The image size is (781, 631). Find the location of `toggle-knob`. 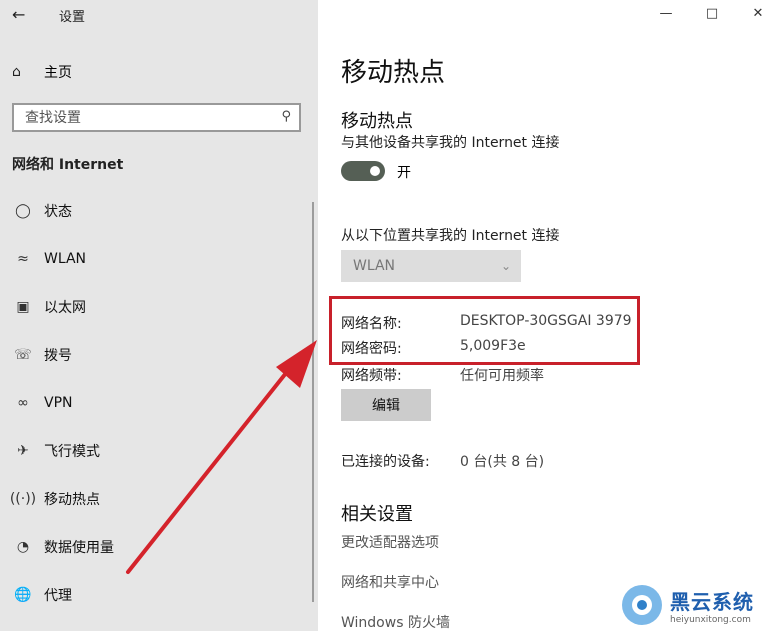

toggle-knob is located at coordinates (375, 171).